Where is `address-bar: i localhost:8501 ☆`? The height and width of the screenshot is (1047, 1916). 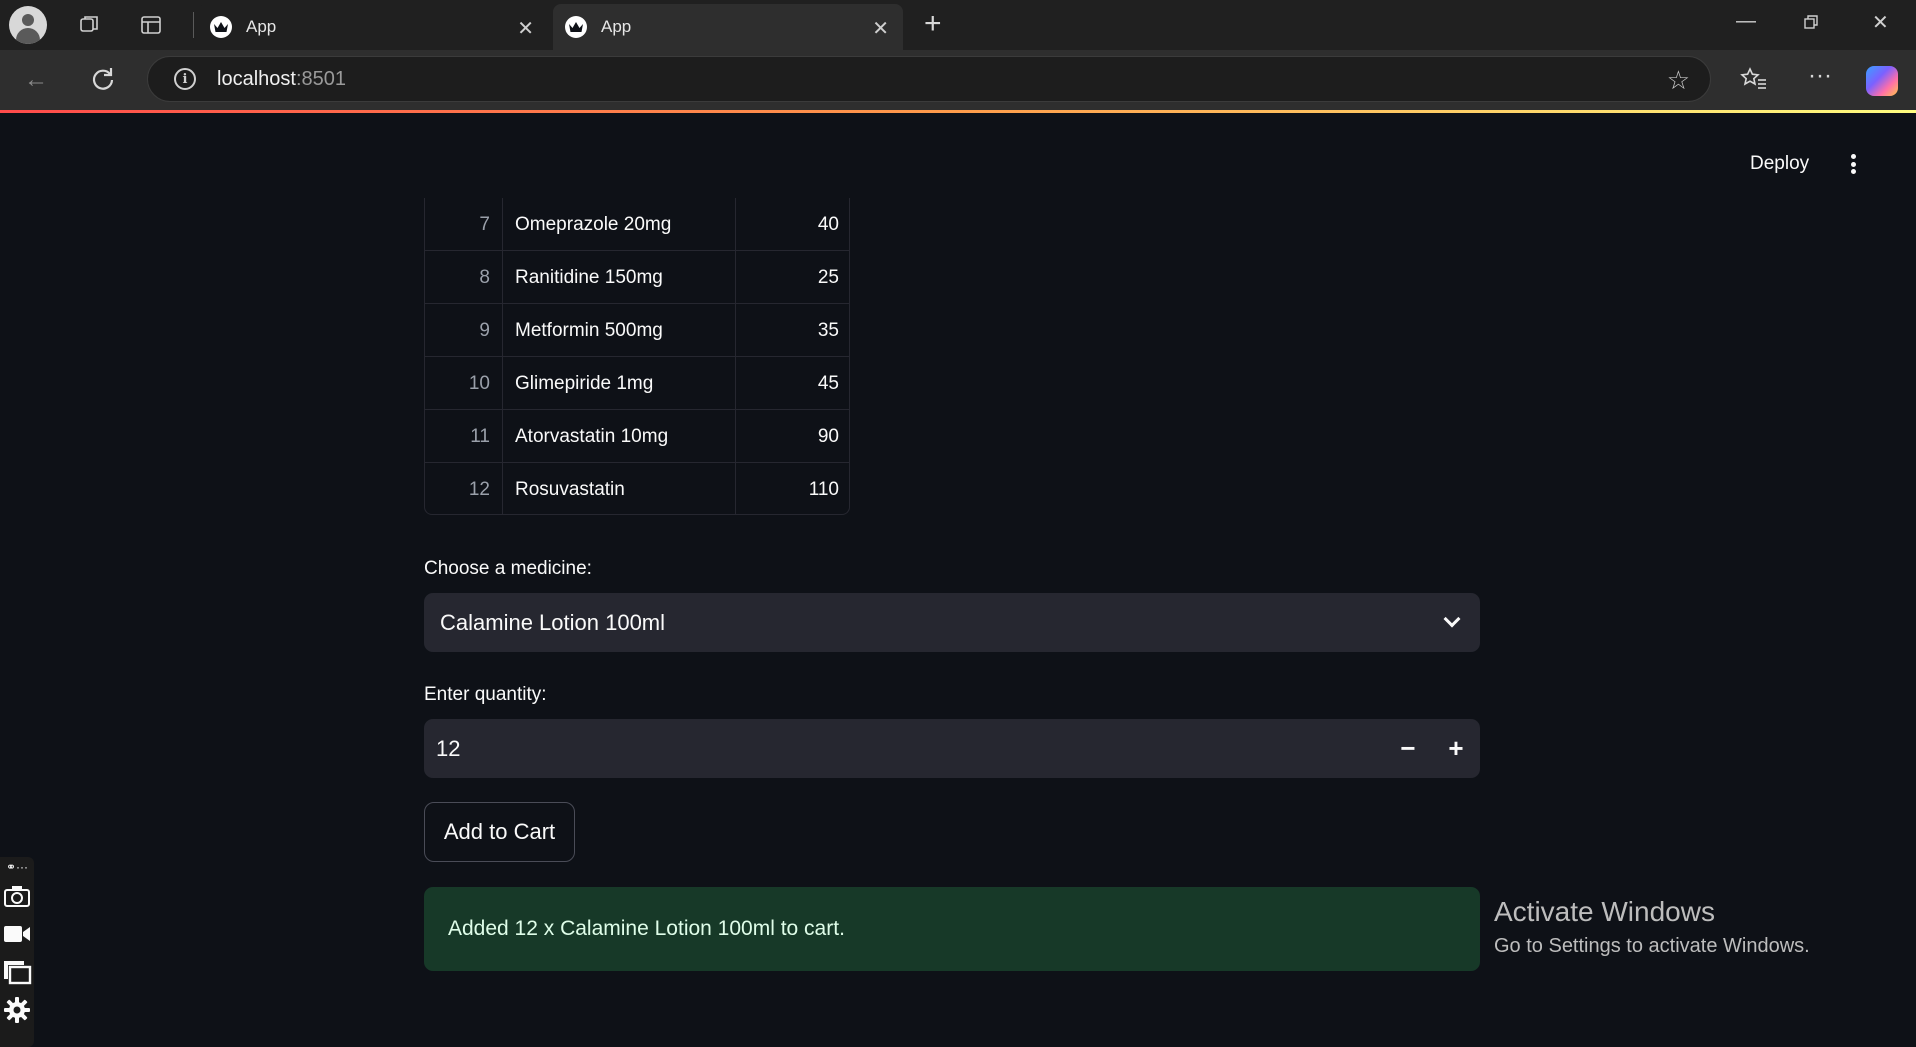 address-bar: i localhost:8501 ☆ is located at coordinates (929, 79).